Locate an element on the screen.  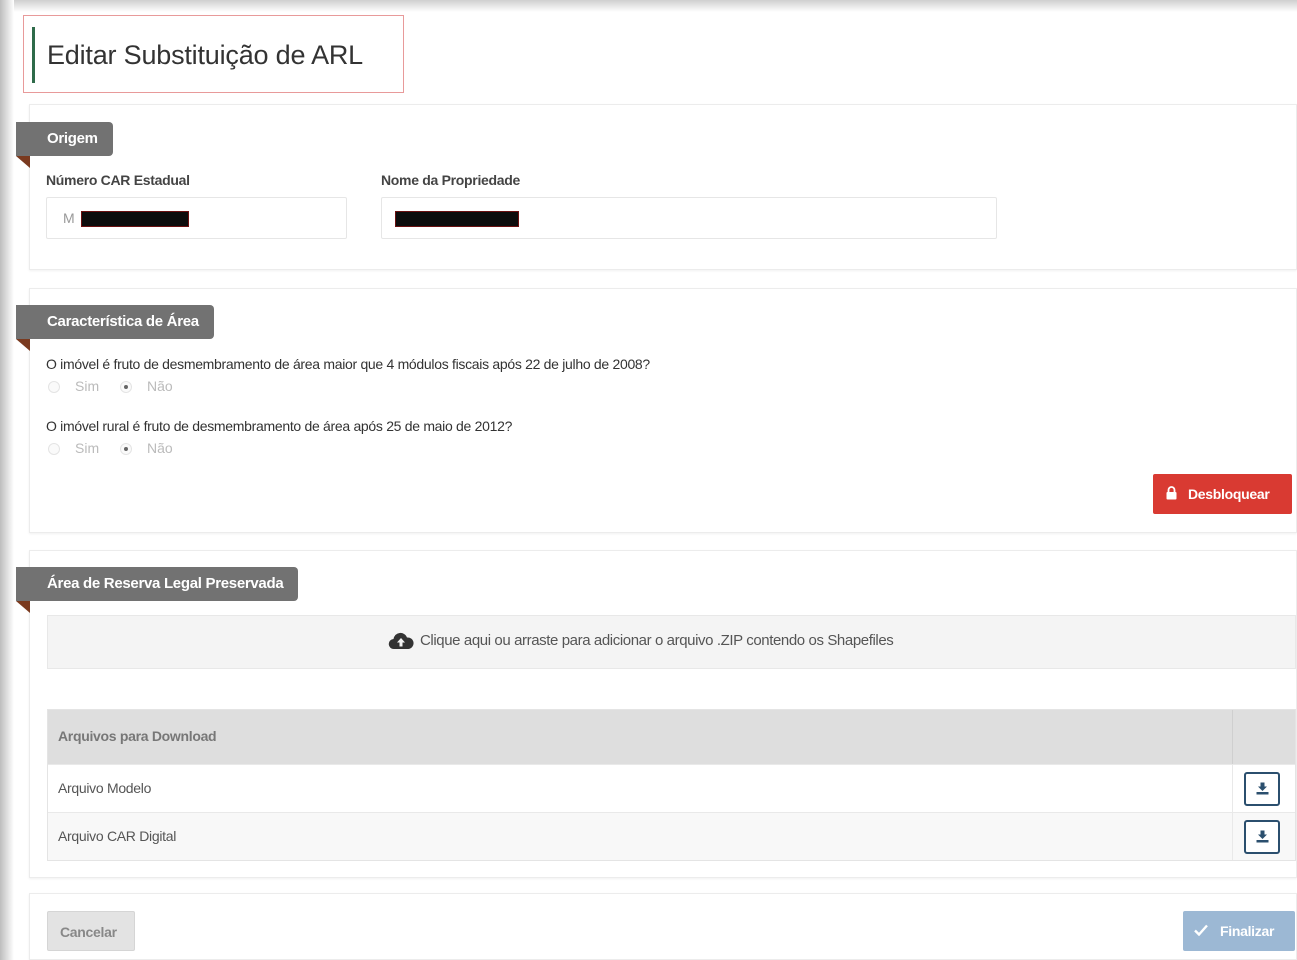
table-row: Arquivo Modelo is located at coordinates (671, 788).